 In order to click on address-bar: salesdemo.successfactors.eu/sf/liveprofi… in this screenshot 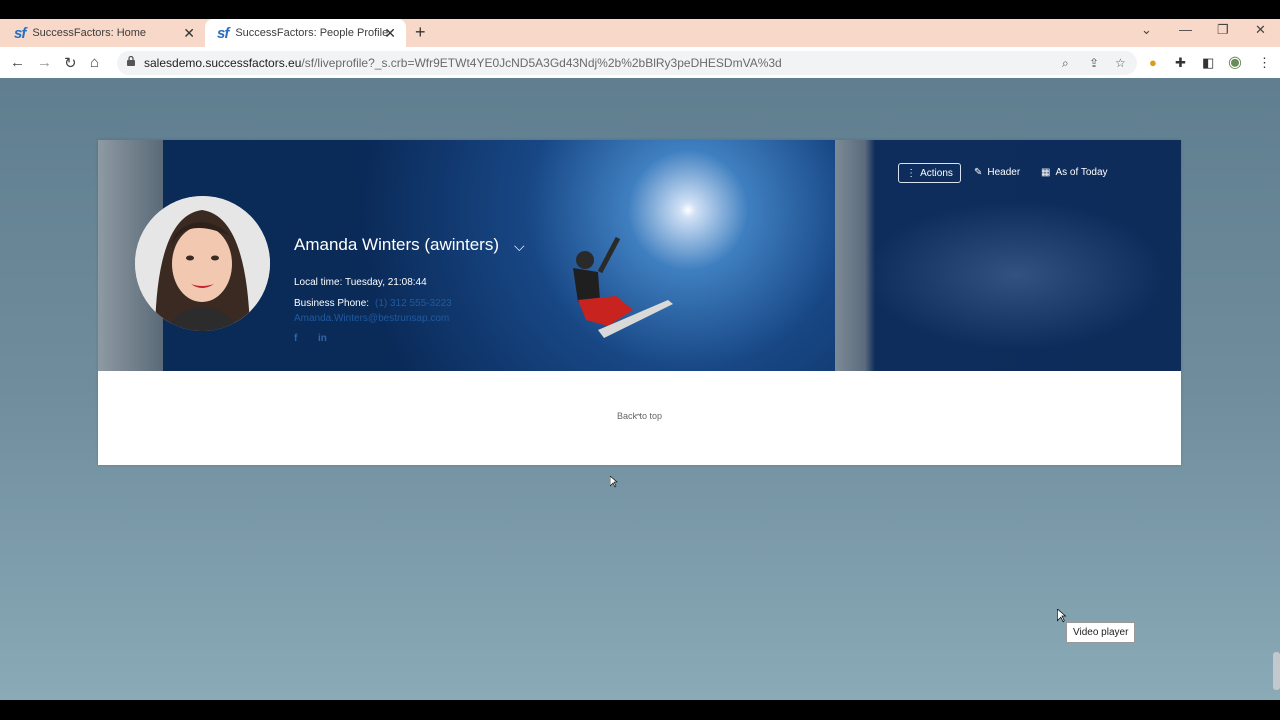, I will do `click(627, 63)`.